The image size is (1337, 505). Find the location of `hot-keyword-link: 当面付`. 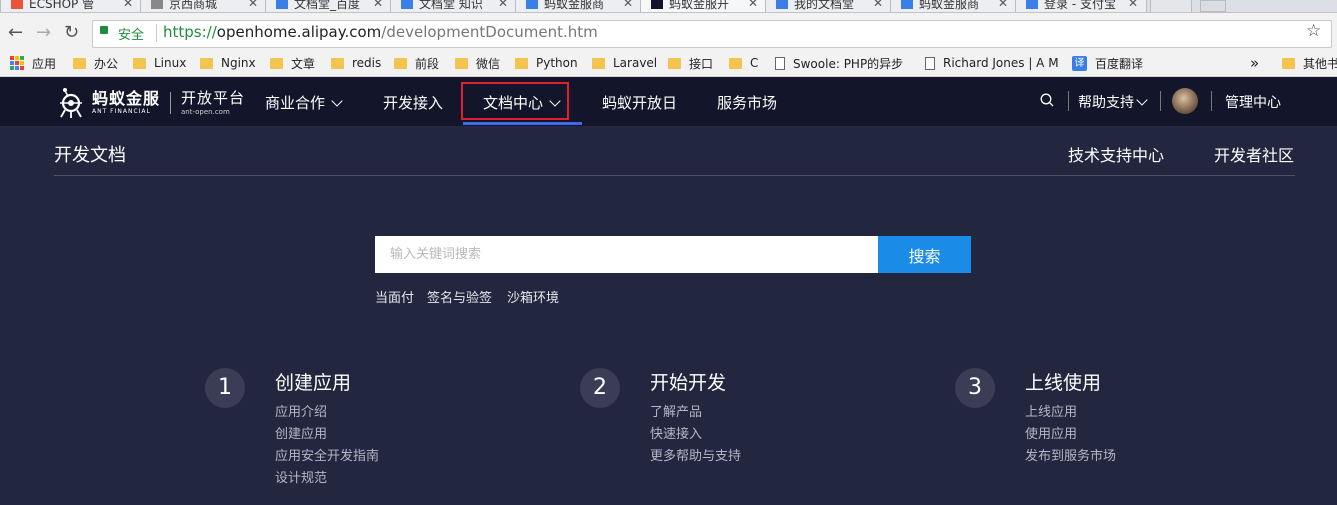

hot-keyword-link: 当面付 is located at coordinates (394, 296).